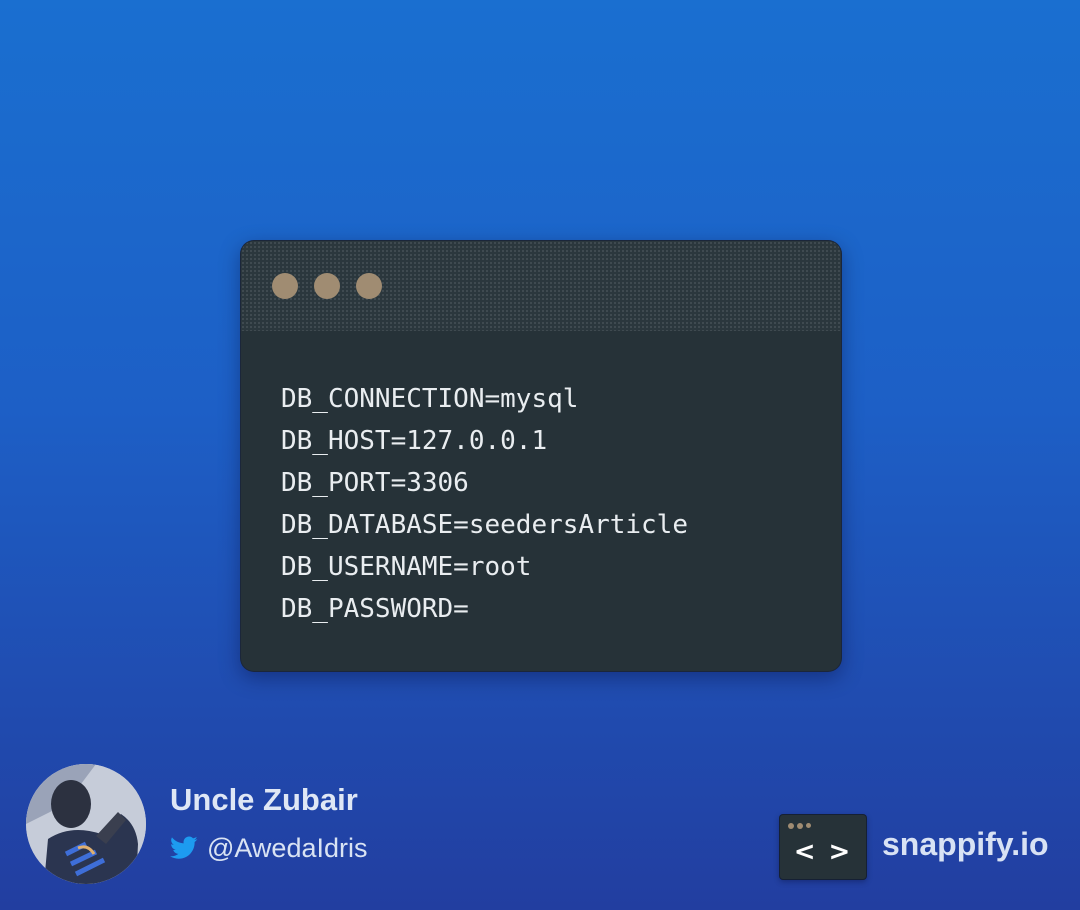  Describe the element at coordinates (287, 847) in the screenshot. I see `author-handle: @AwedaIdris` at that location.